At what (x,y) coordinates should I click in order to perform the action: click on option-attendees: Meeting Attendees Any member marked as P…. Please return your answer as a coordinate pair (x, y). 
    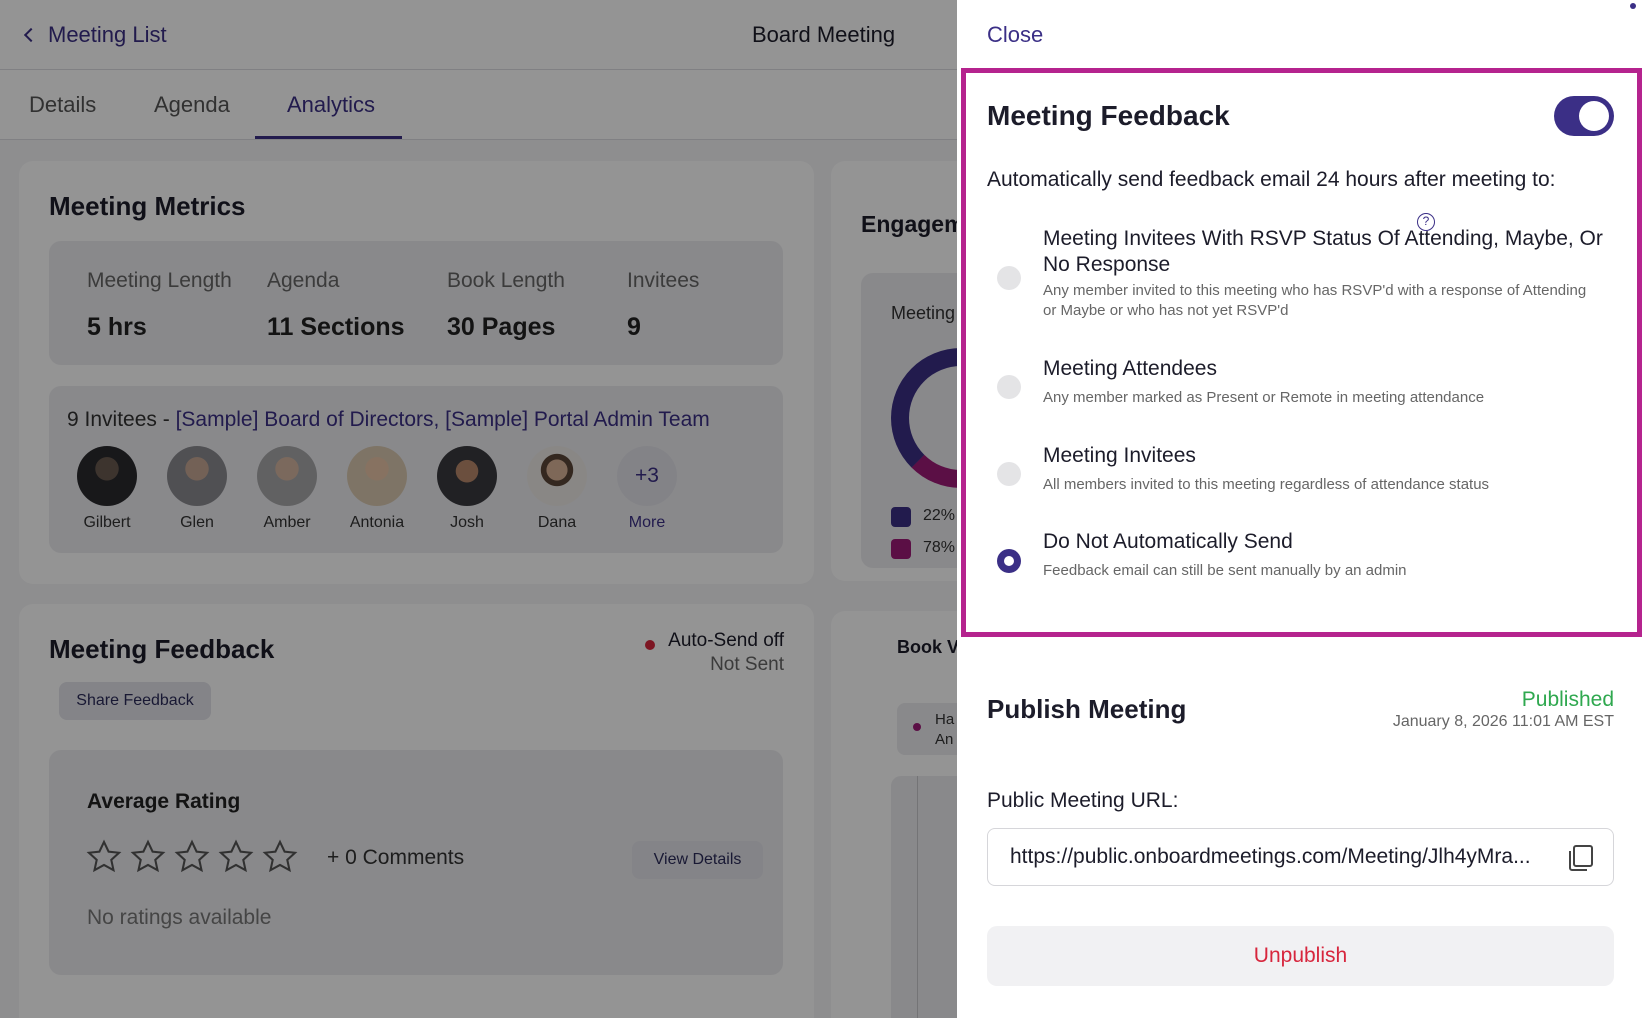
    Looking at the image, I should click on (1302, 386).